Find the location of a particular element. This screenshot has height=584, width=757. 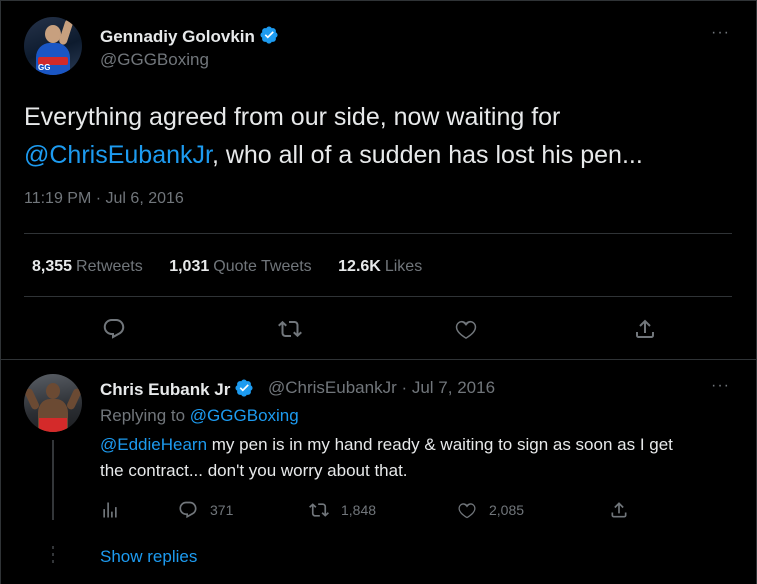

reply-count: 371 is located at coordinates (222, 510).